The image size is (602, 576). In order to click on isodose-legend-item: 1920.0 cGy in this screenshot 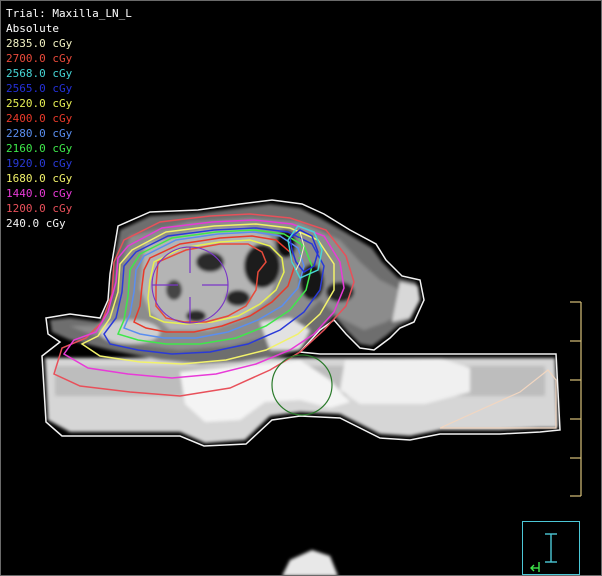, I will do `click(39, 163)`.